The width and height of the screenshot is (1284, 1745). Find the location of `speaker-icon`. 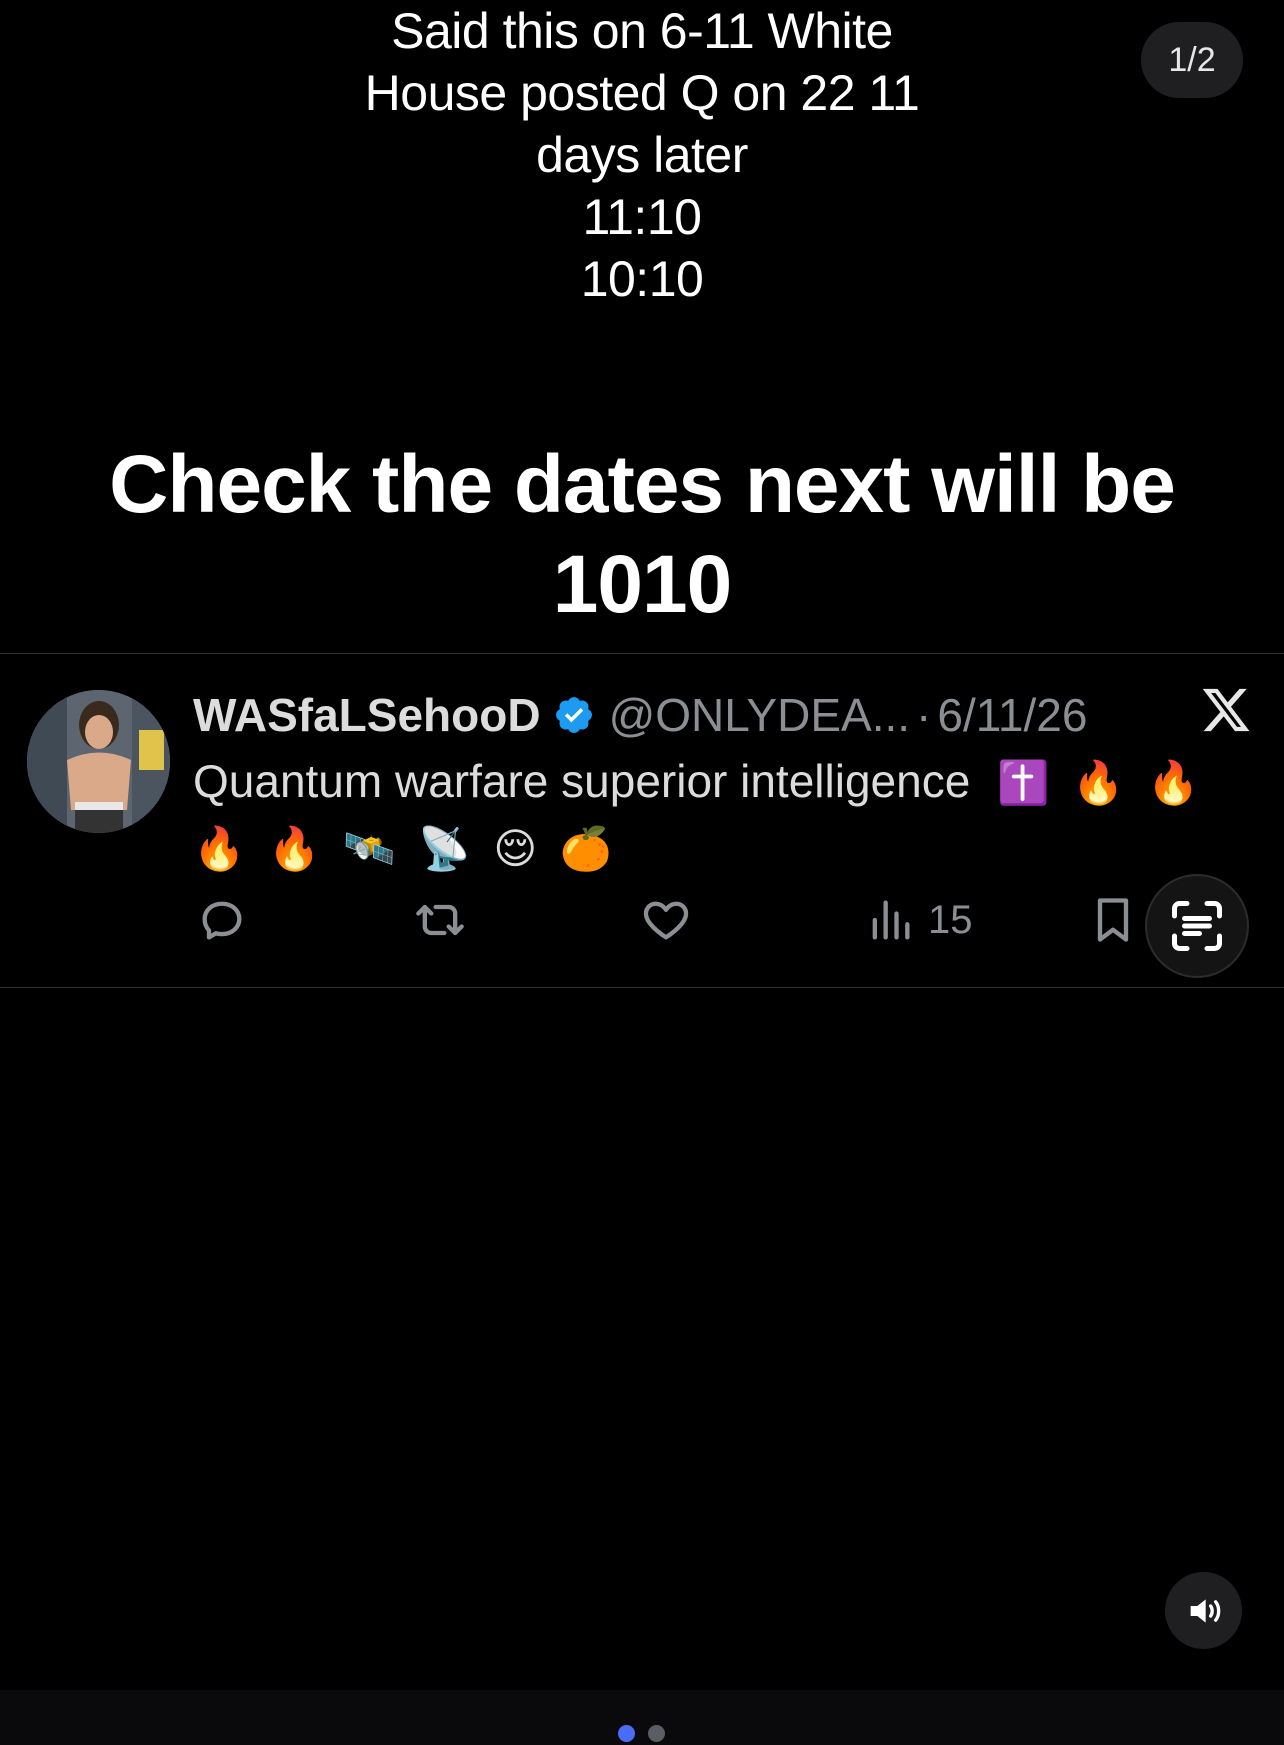

speaker-icon is located at coordinates (1205, 1610).